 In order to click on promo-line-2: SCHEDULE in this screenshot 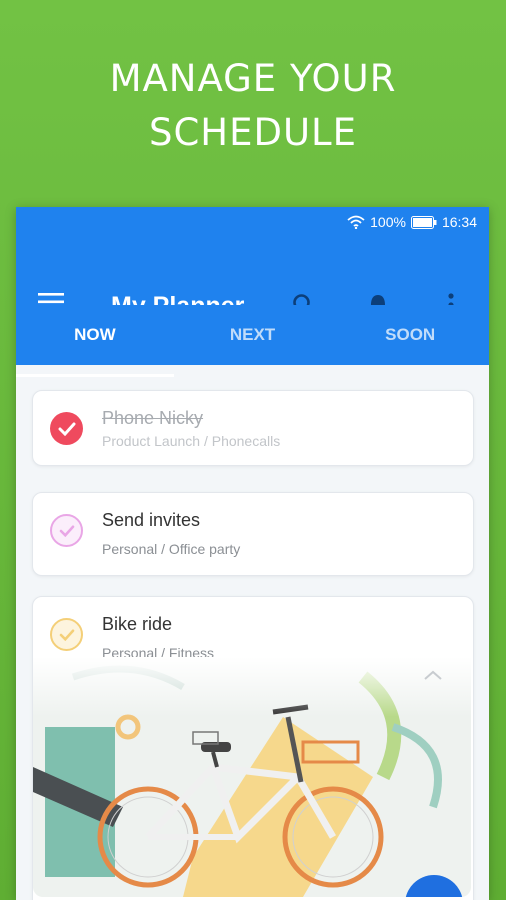, I will do `click(253, 132)`.